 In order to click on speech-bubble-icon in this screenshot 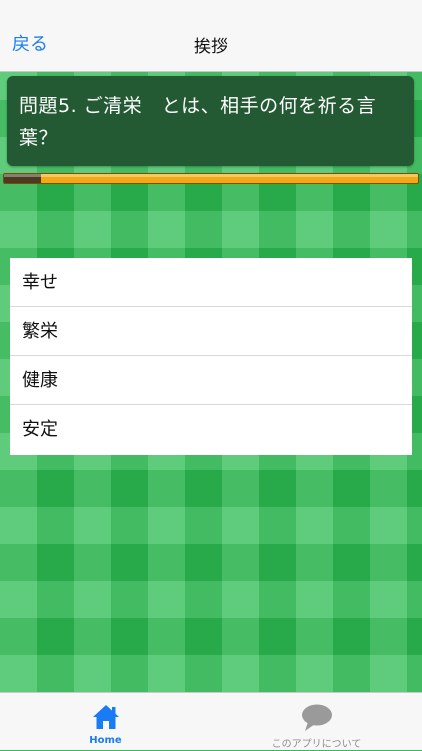, I will do `click(317, 720)`.